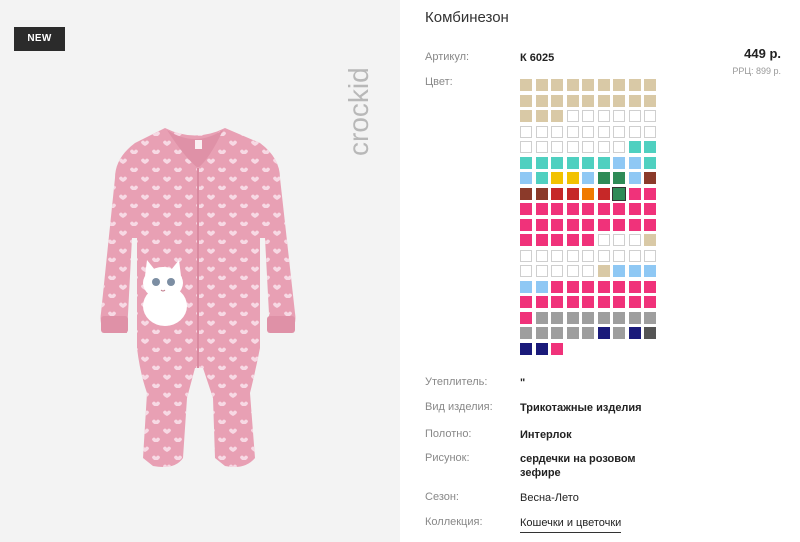  Describe the element at coordinates (571, 524) in the screenshot. I see `collection-link: Кошечки и цветочки` at that location.